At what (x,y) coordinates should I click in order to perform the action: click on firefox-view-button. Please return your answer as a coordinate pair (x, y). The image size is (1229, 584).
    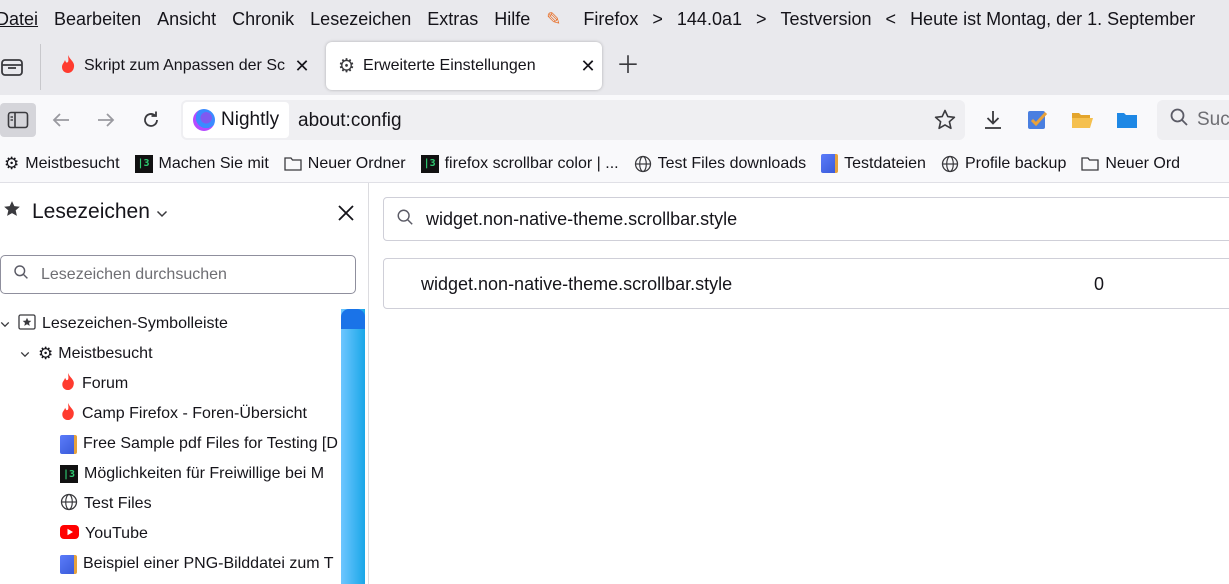
    Looking at the image, I should click on (12, 67).